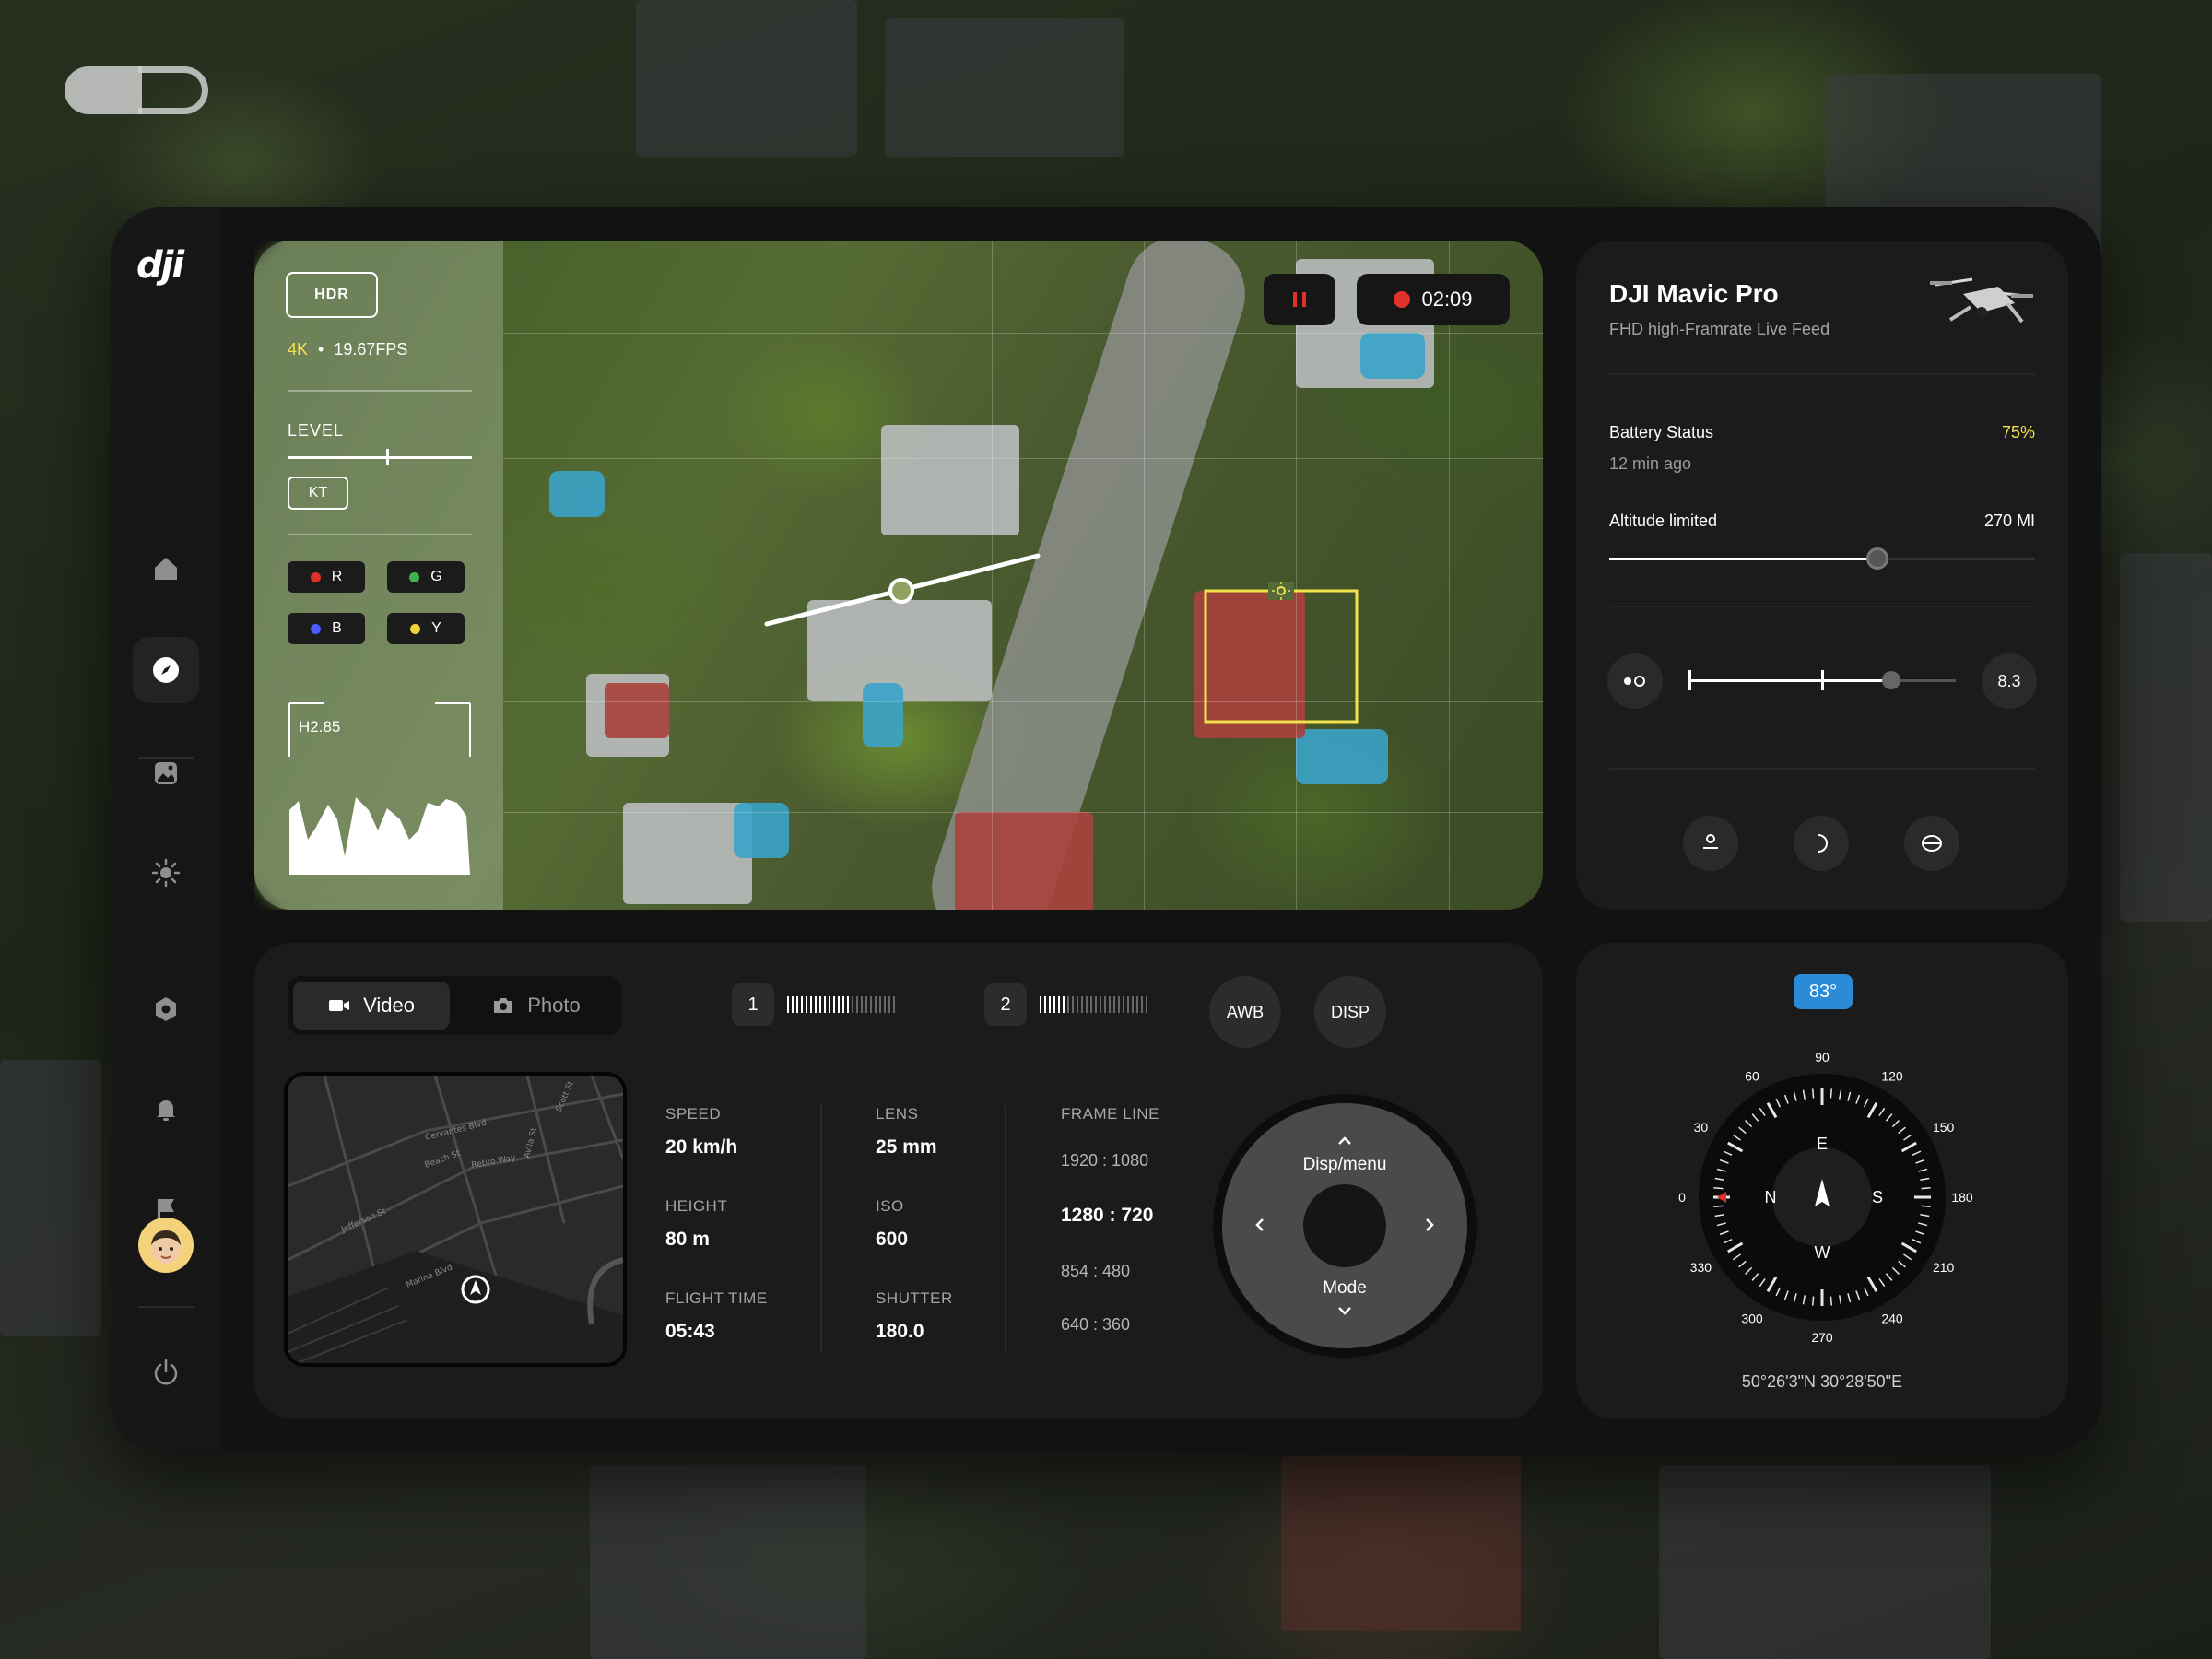 The width and height of the screenshot is (2212, 1659). Describe the element at coordinates (2009, 521) in the screenshot. I see `altitude-value: 270 MI` at that location.